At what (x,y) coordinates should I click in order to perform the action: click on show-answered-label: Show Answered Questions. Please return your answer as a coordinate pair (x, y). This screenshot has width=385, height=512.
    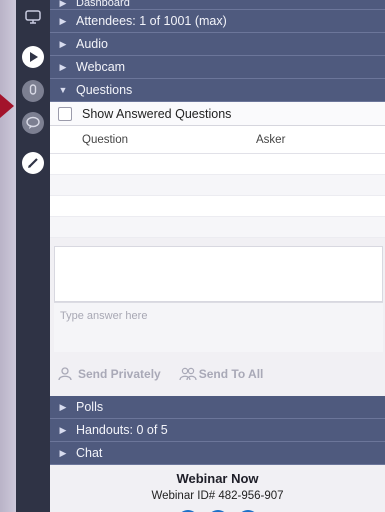
    Looking at the image, I should click on (157, 113).